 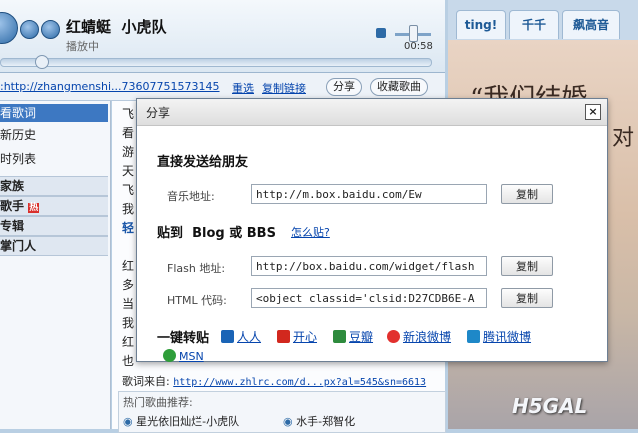 I want to click on time-display: 00:58, so click(x=418, y=46).